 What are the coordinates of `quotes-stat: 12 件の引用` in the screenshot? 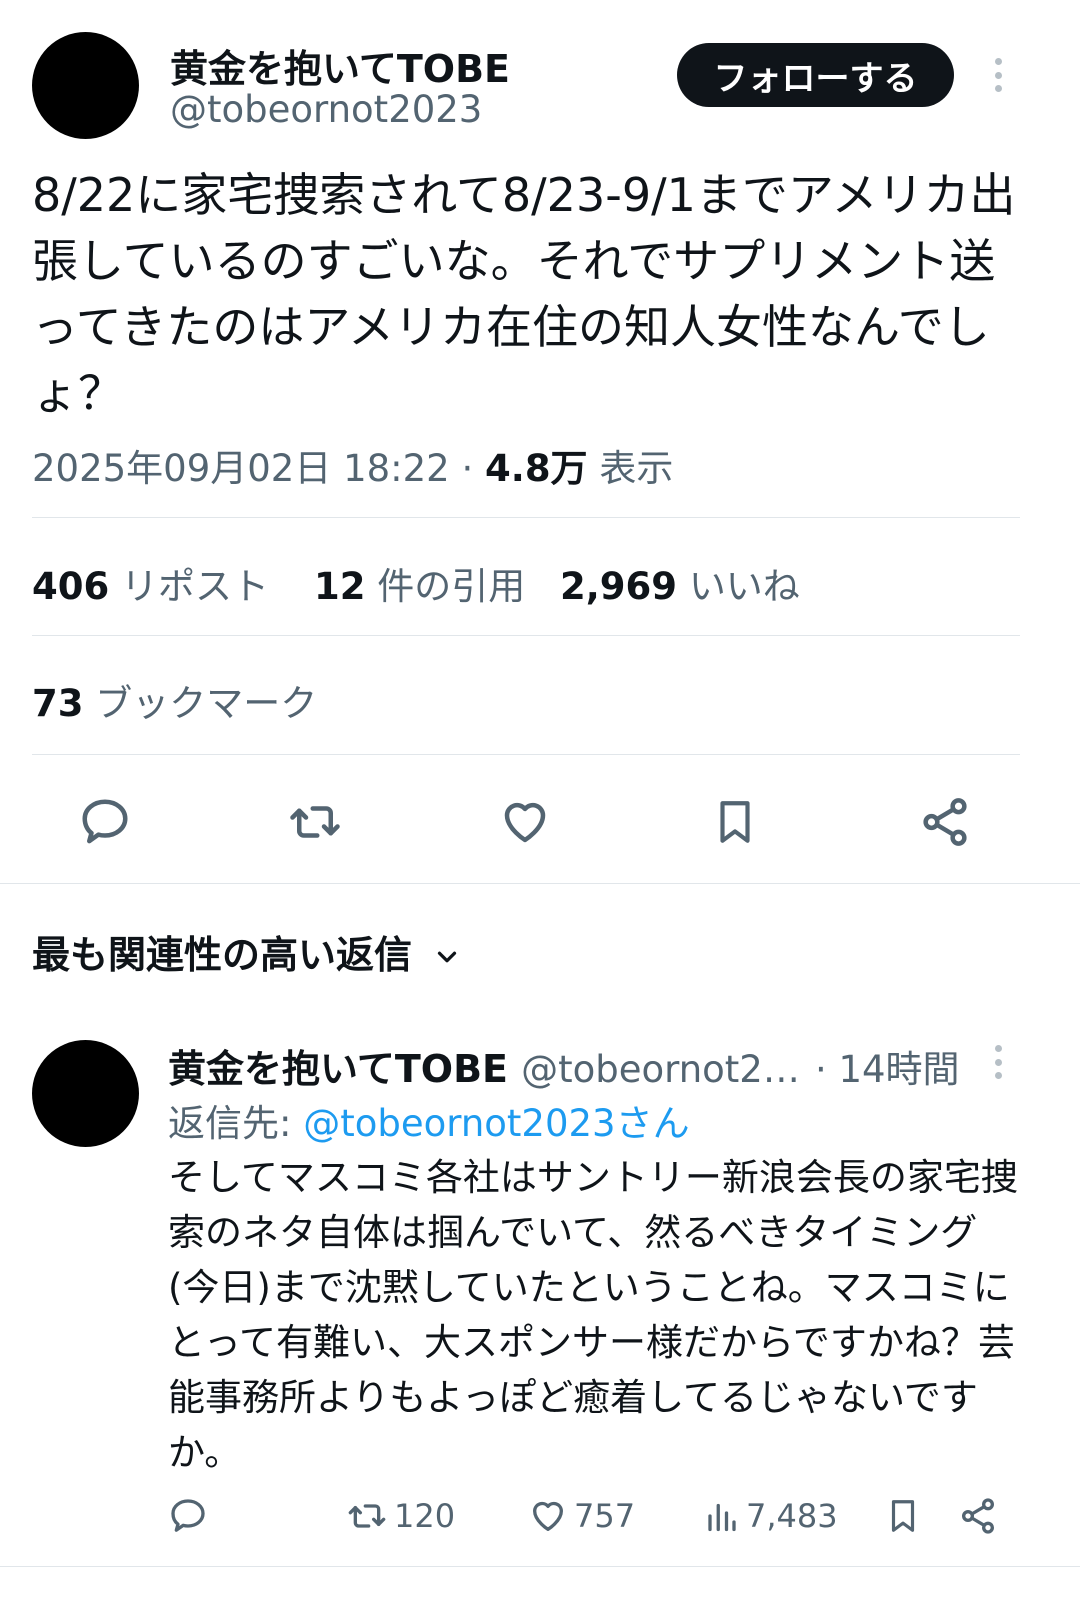 It's located at (419, 583).